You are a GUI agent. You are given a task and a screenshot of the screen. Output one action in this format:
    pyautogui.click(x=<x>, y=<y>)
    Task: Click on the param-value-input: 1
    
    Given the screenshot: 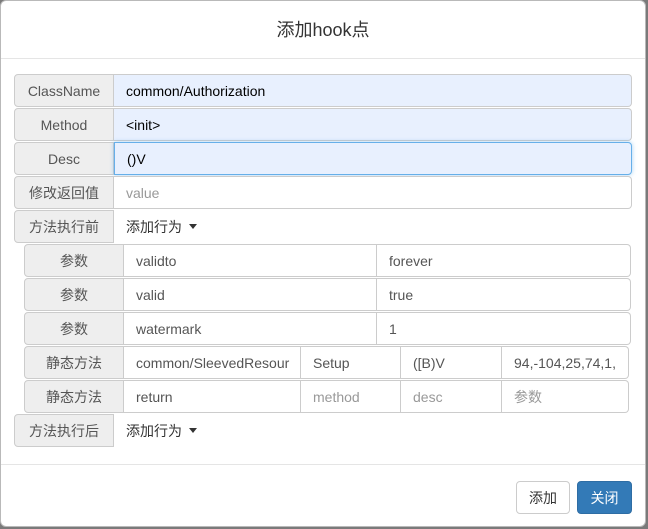 What is the action you would take?
    pyautogui.click(x=504, y=328)
    